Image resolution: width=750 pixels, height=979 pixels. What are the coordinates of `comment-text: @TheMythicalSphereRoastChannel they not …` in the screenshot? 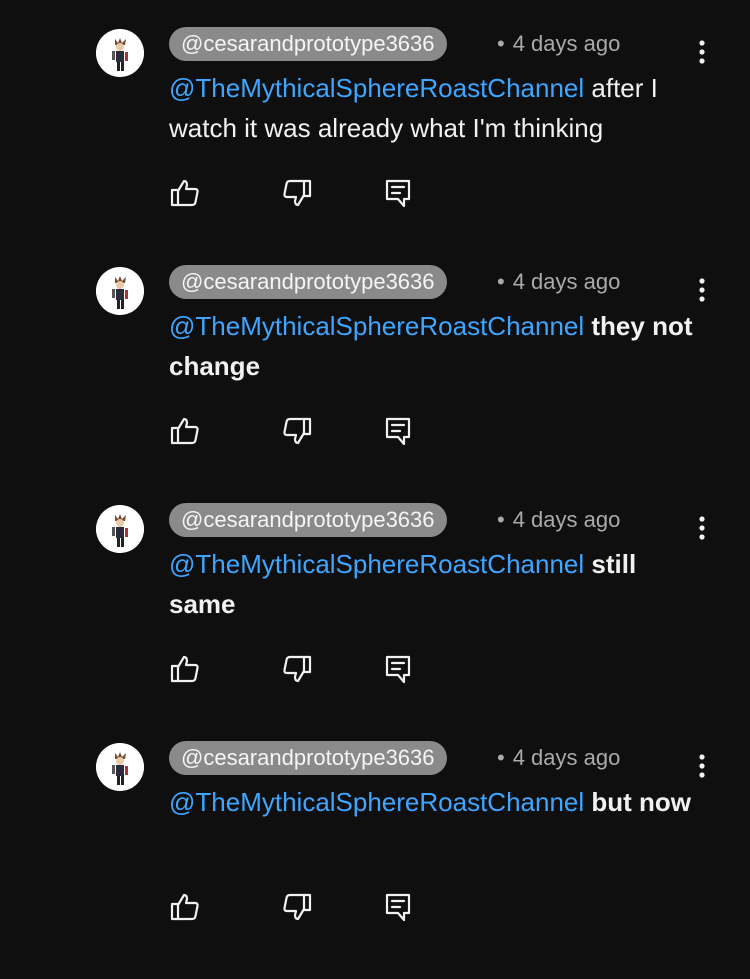 It's located at (439, 346).